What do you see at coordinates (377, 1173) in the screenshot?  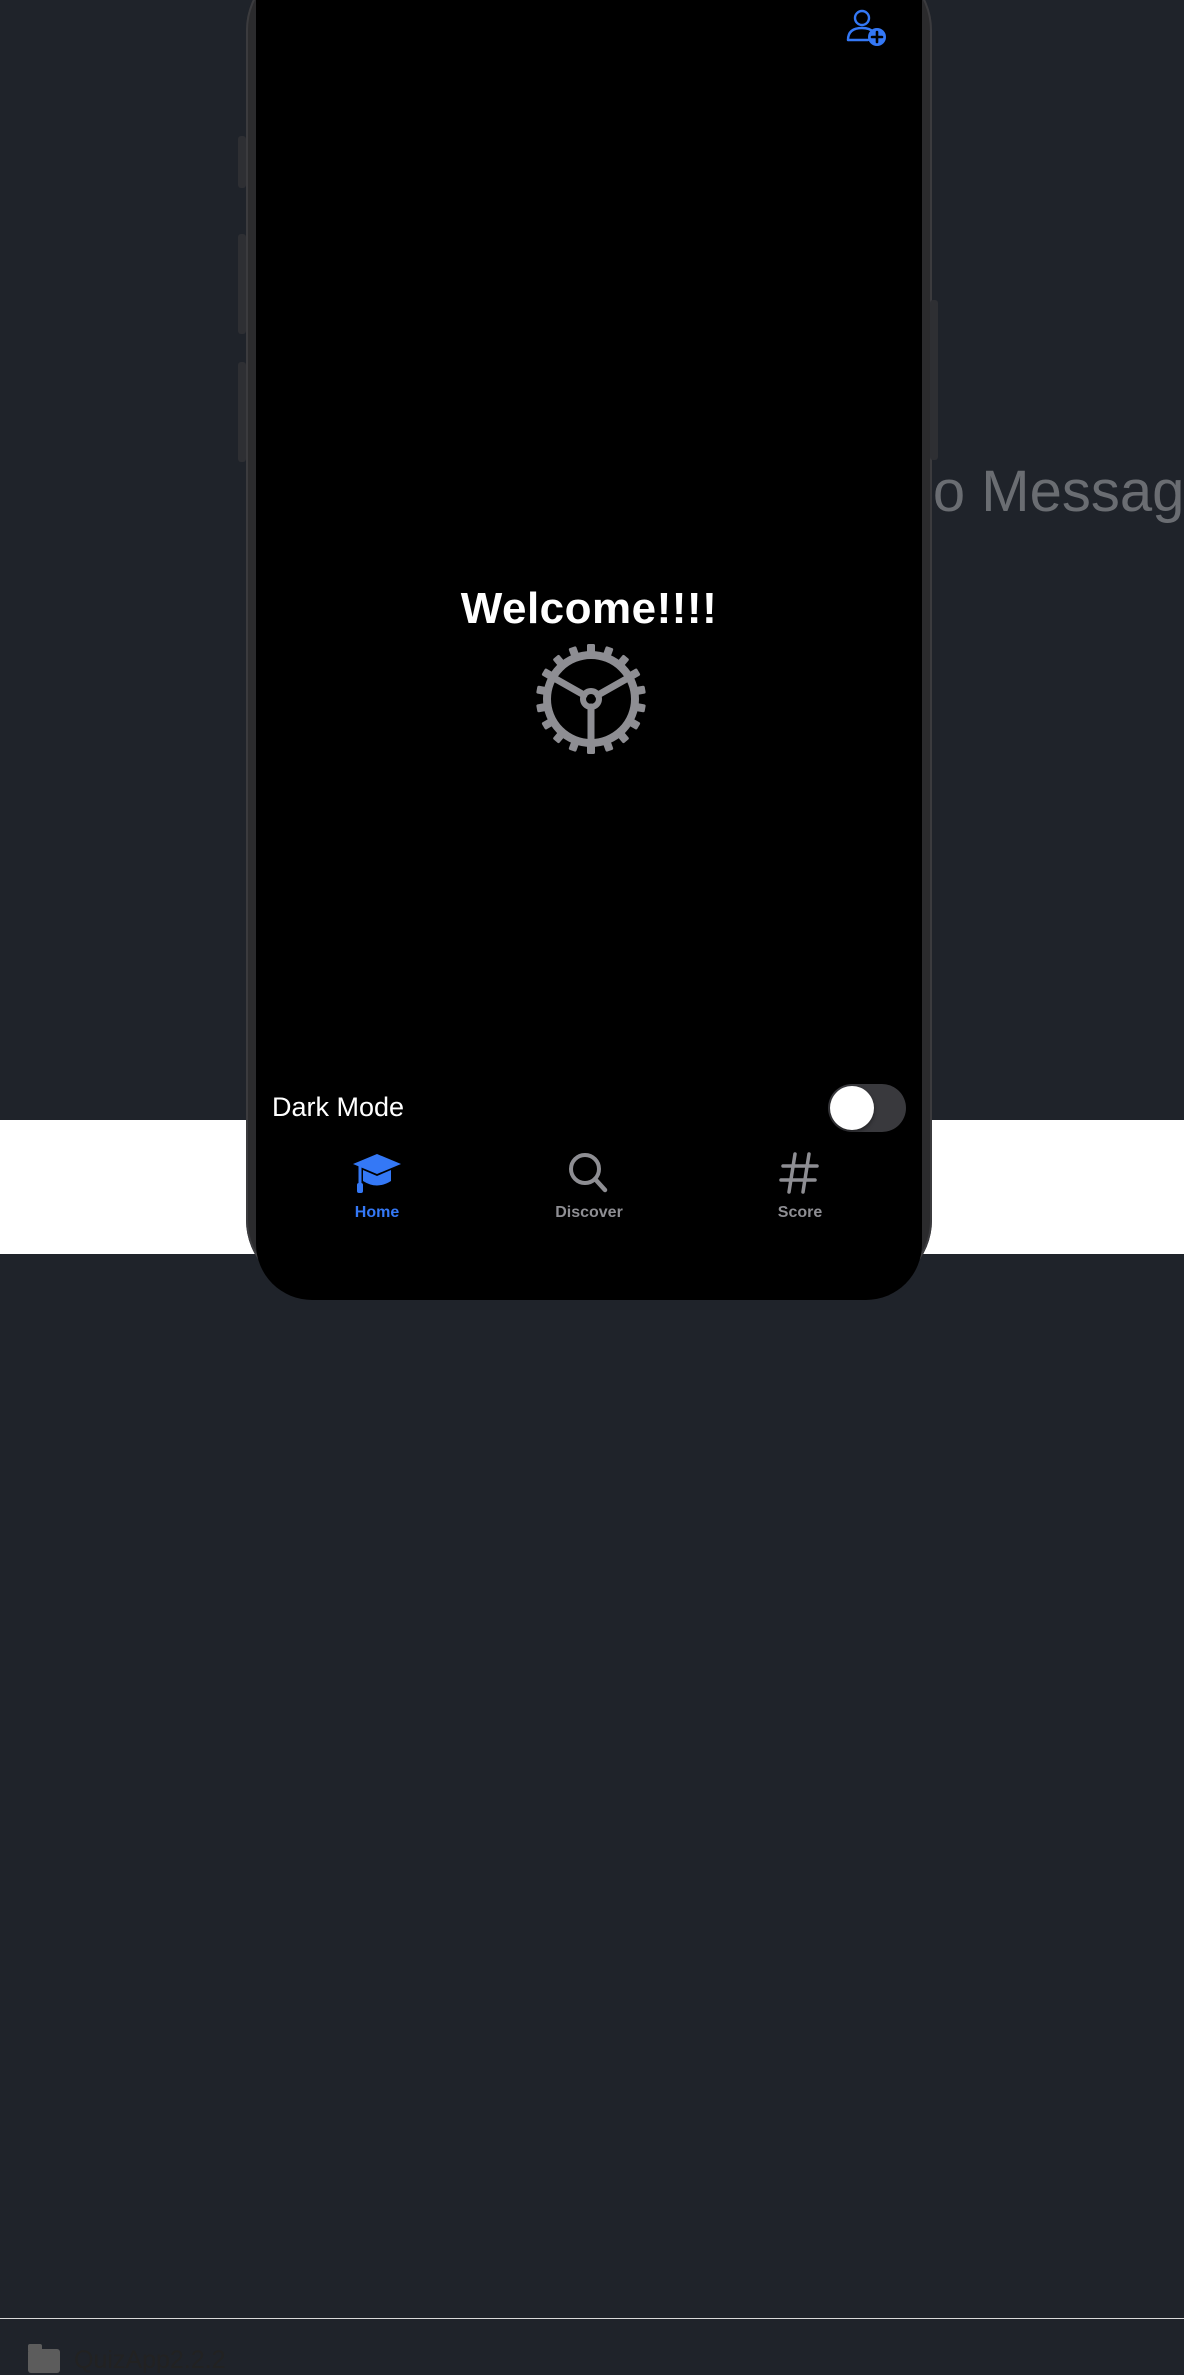 I see `graduation-cap-icon` at bounding box center [377, 1173].